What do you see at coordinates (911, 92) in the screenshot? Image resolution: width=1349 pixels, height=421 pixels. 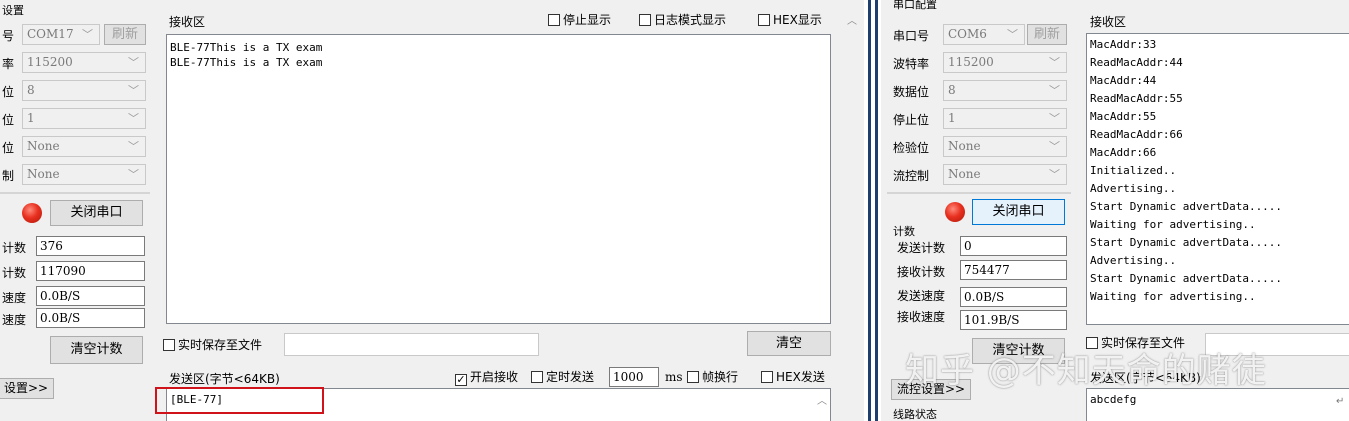 I see `databits-label: 数据位` at bounding box center [911, 92].